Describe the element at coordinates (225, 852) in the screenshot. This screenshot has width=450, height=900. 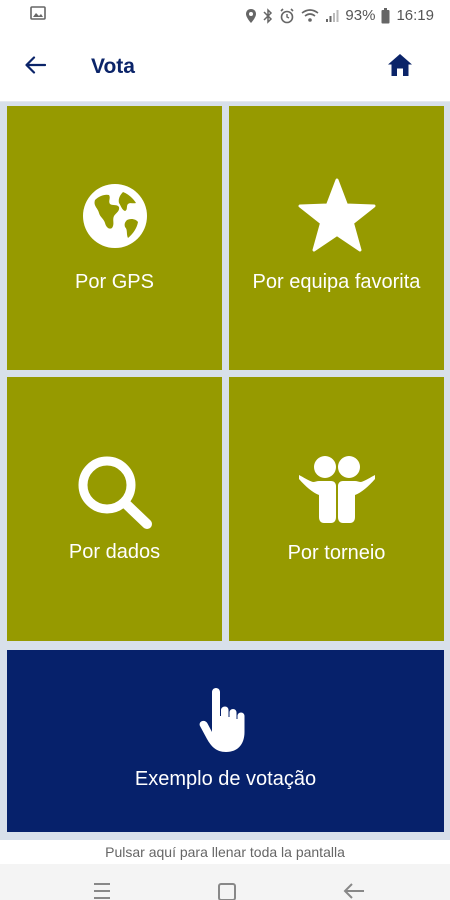
I see `fullscreen-hint: Pulsar aquí para llenar toda la pantalla` at that location.